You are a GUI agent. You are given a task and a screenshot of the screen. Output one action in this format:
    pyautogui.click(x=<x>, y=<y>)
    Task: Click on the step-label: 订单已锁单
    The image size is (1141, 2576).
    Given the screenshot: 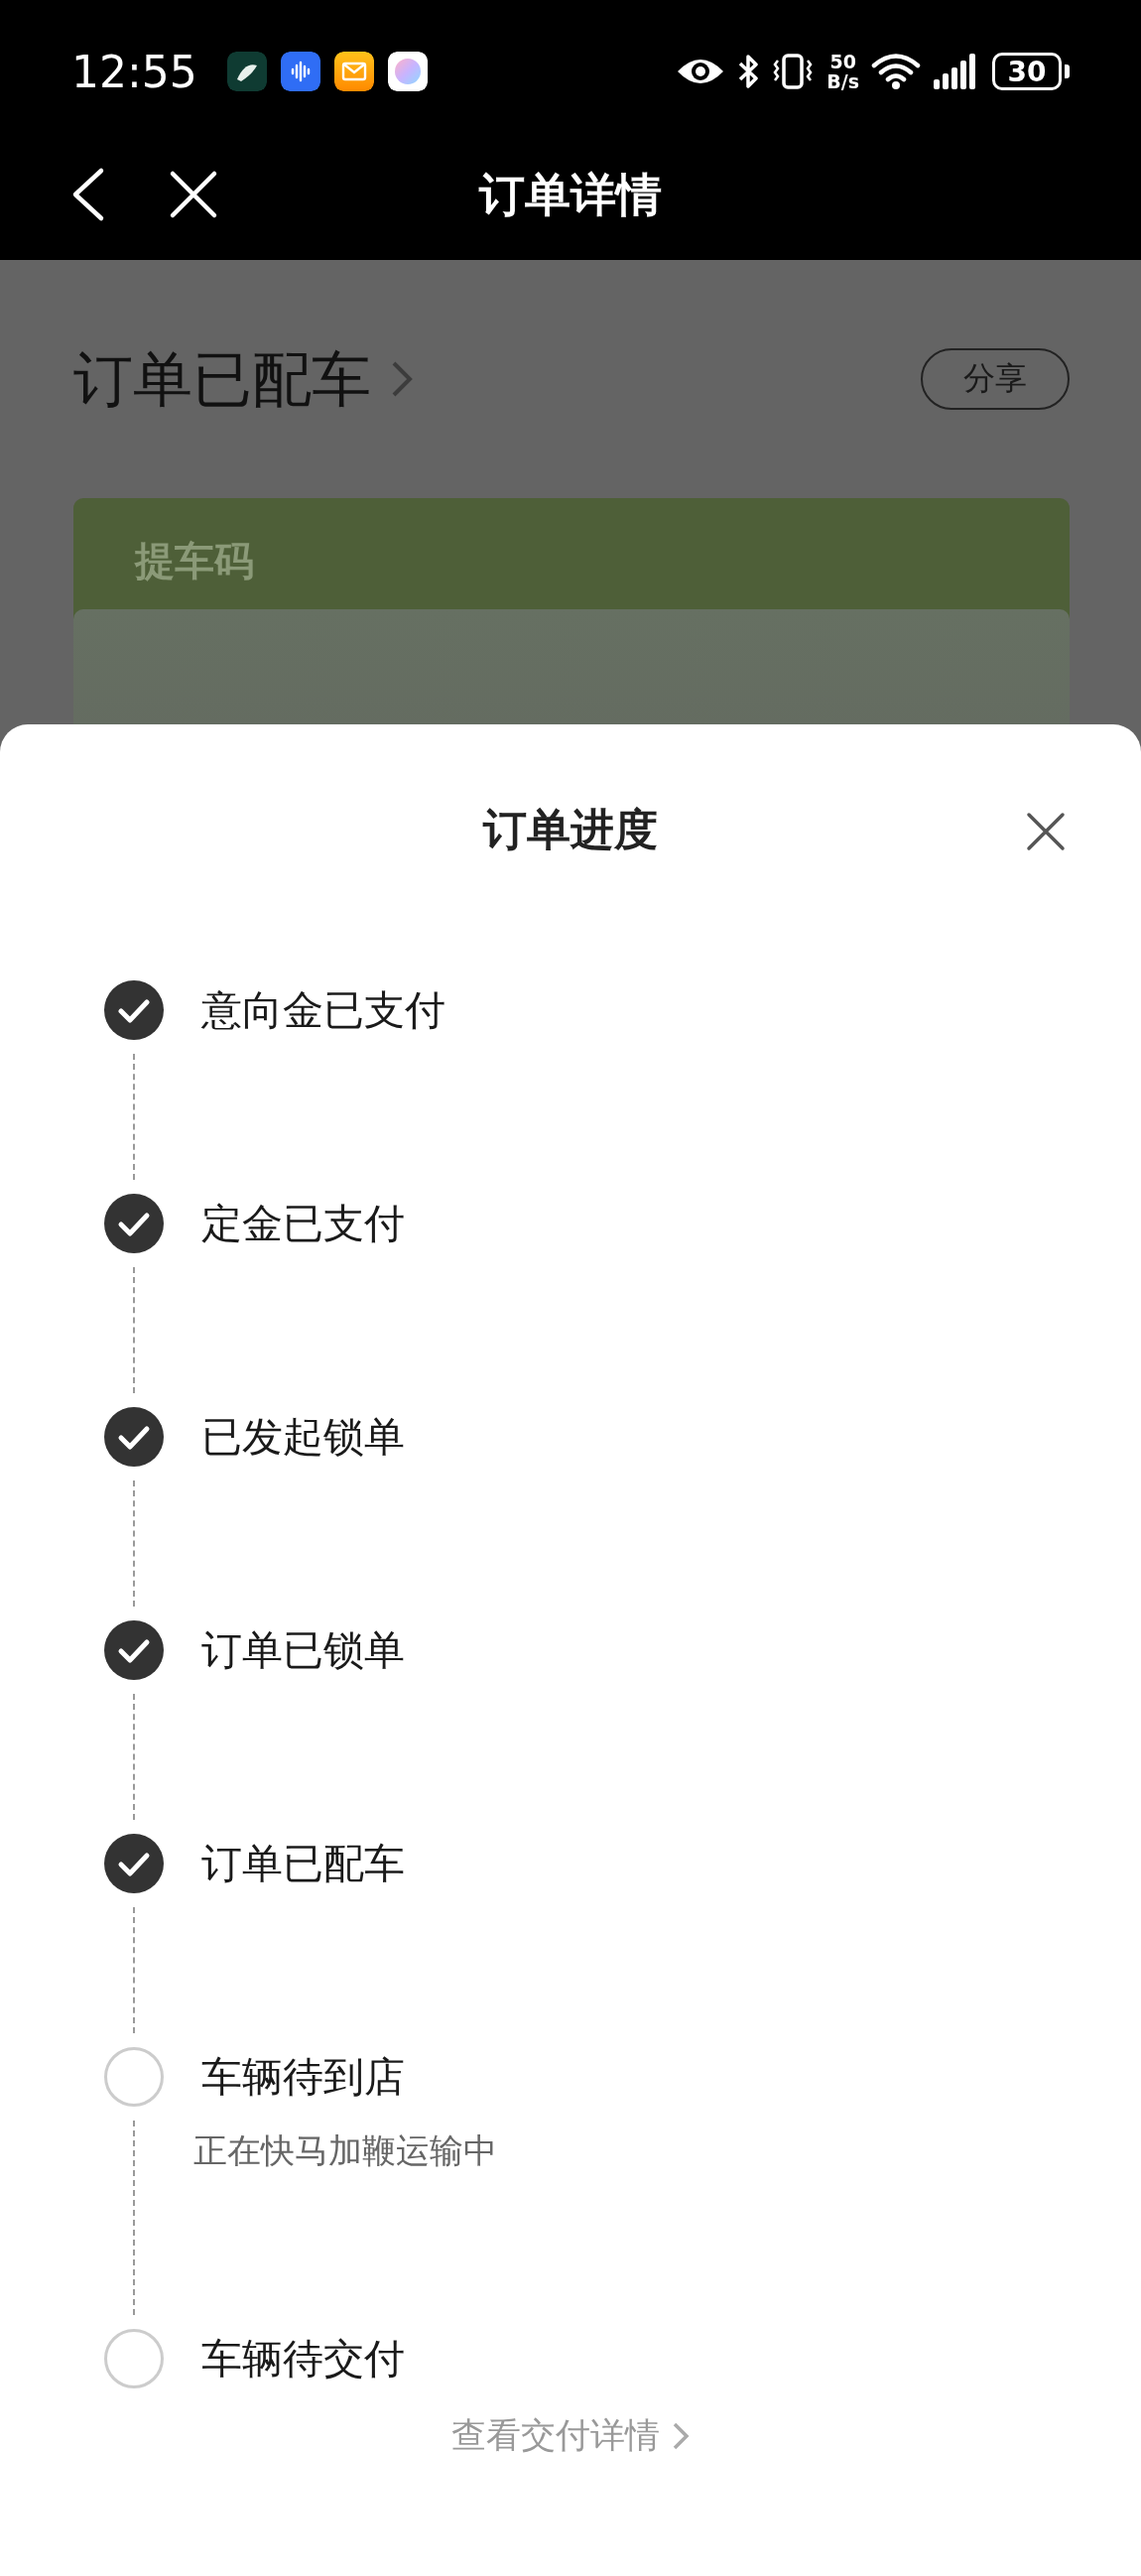 What is the action you would take?
    pyautogui.click(x=303, y=1650)
    